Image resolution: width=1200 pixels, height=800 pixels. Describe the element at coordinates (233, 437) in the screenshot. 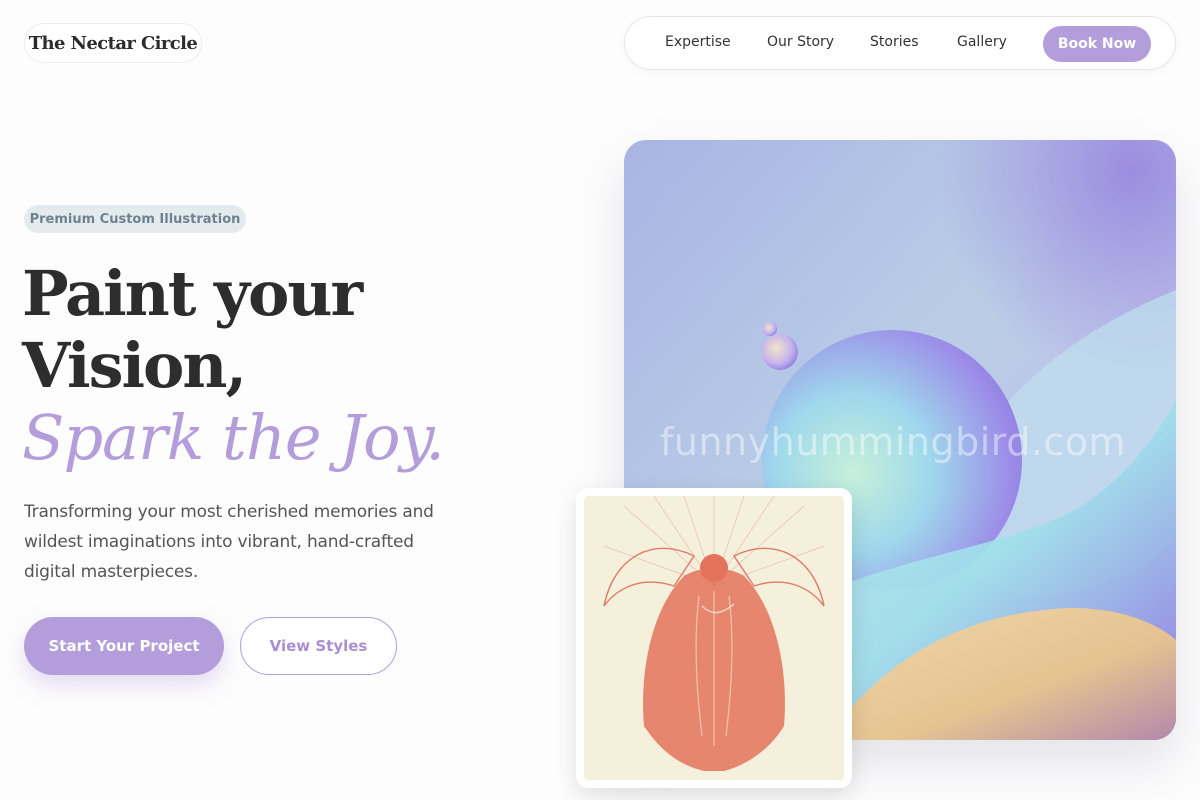

I see `headline-accent: Spark the Joy.` at that location.